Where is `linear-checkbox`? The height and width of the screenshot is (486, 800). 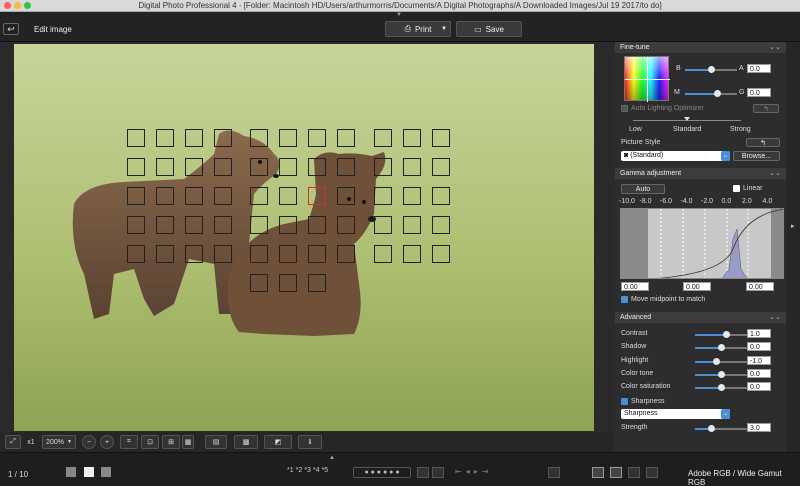
linear-checkbox is located at coordinates (736, 188).